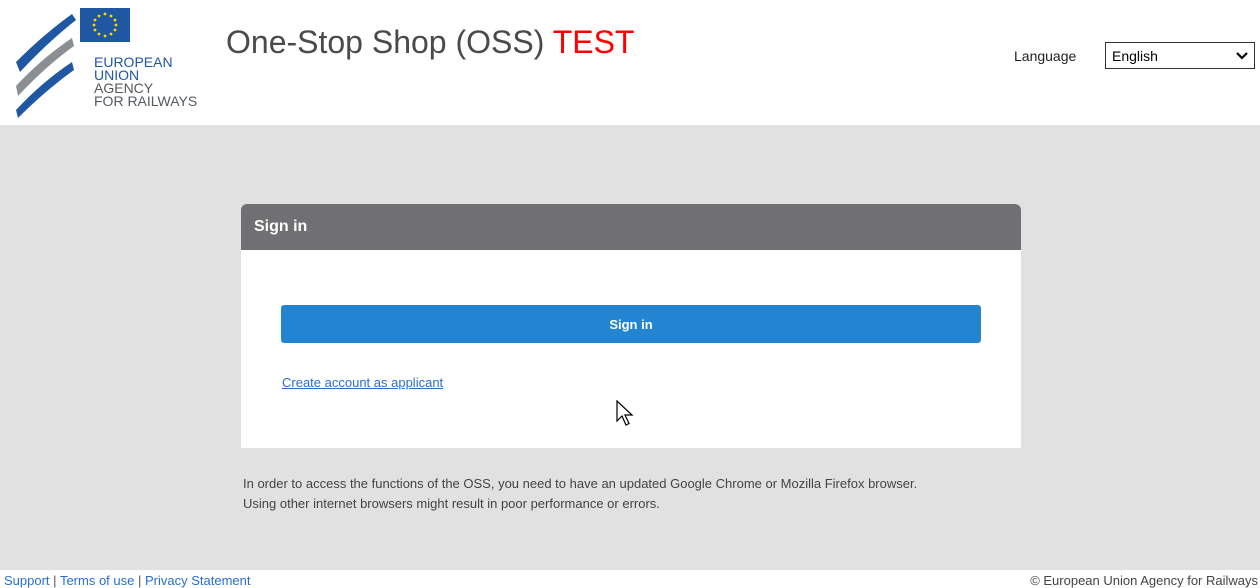 This screenshot has width=1260, height=588. What do you see at coordinates (593, 42) in the screenshot?
I see `page-title-test-badge: TEST` at bounding box center [593, 42].